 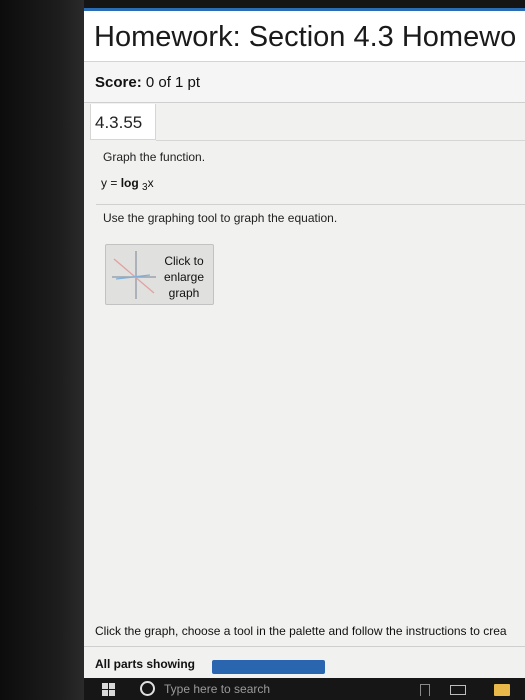 What do you see at coordinates (147, 688) in the screenshot?
I see `cortana-circle-icon` at bounding box center [147, 688].